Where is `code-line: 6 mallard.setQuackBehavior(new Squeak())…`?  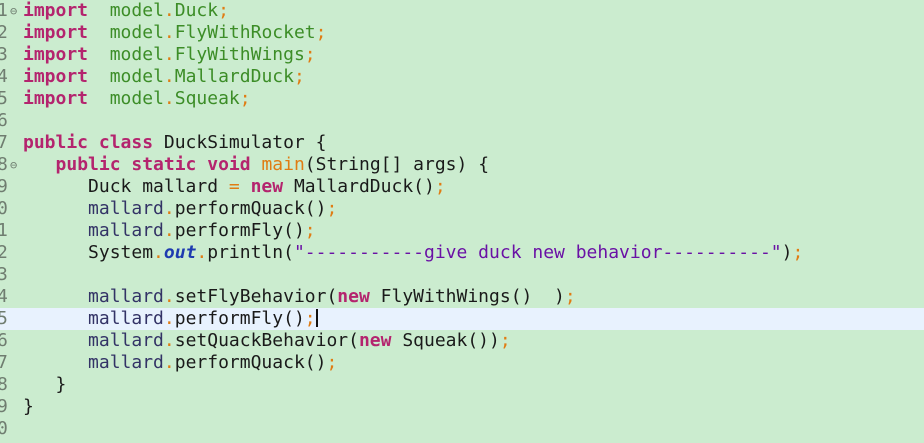
code-line: 6 mallard.setQuackBehavior(new Squeak())… is located at coordinates (462, 341).